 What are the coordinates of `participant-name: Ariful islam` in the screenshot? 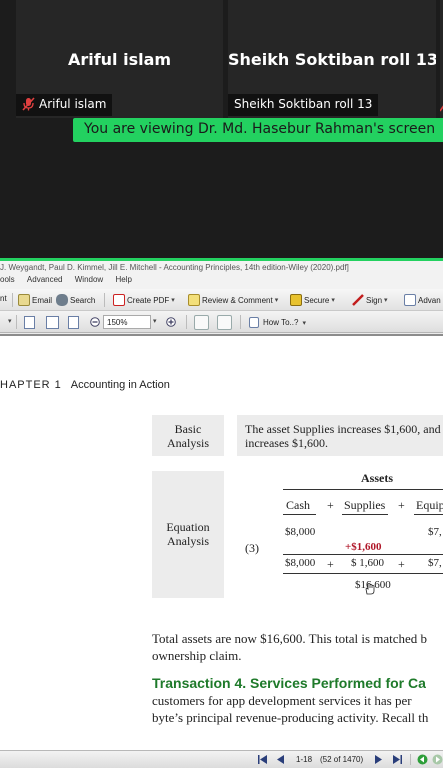 It's located at (119, 59).